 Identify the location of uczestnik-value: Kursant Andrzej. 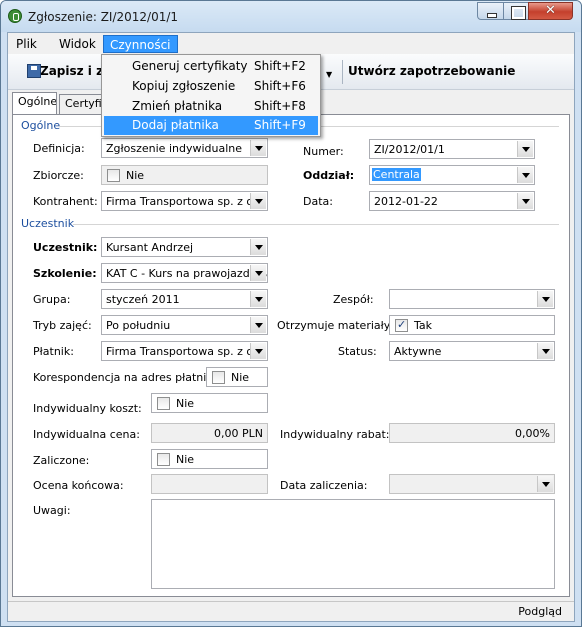
(150, 247).